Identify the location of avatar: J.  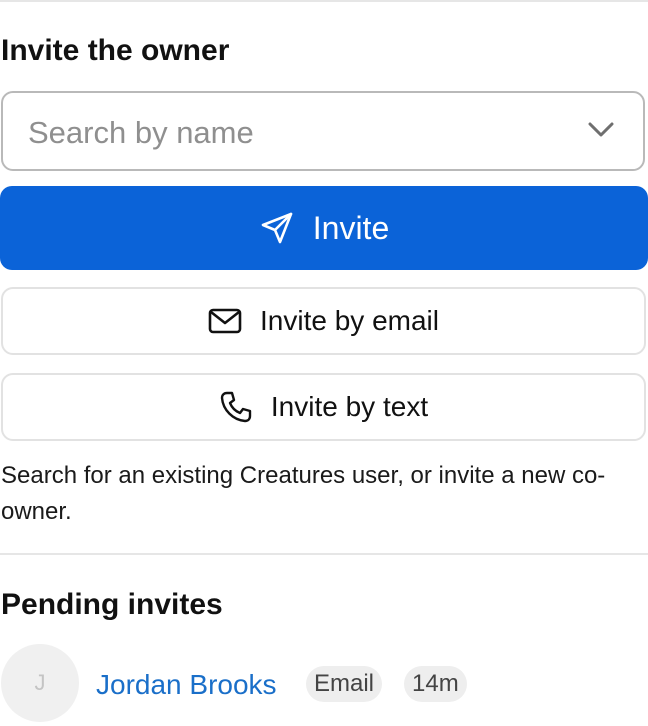
(40, 683).